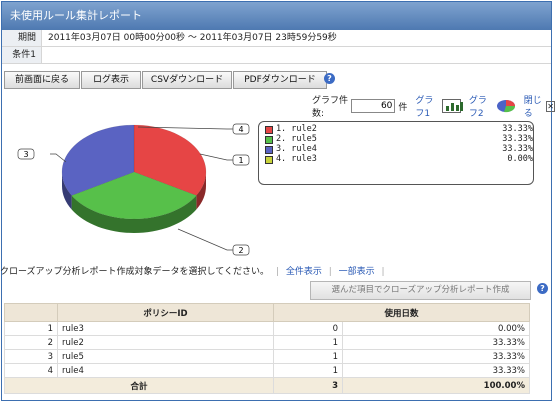  I want to click on table-row: 3 rule5 1 33.33%, so click(267, 356).